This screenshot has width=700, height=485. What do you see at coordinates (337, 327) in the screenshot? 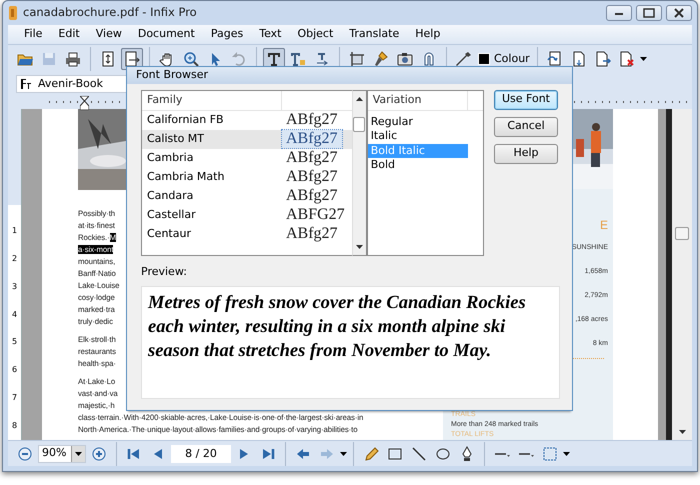
I see `preview-text: Metres of fresh snow cover the Canadian Rockies each winter, resulting in a six month alpine ski season that stretches from November to May.` at bounding box center [337, 327].